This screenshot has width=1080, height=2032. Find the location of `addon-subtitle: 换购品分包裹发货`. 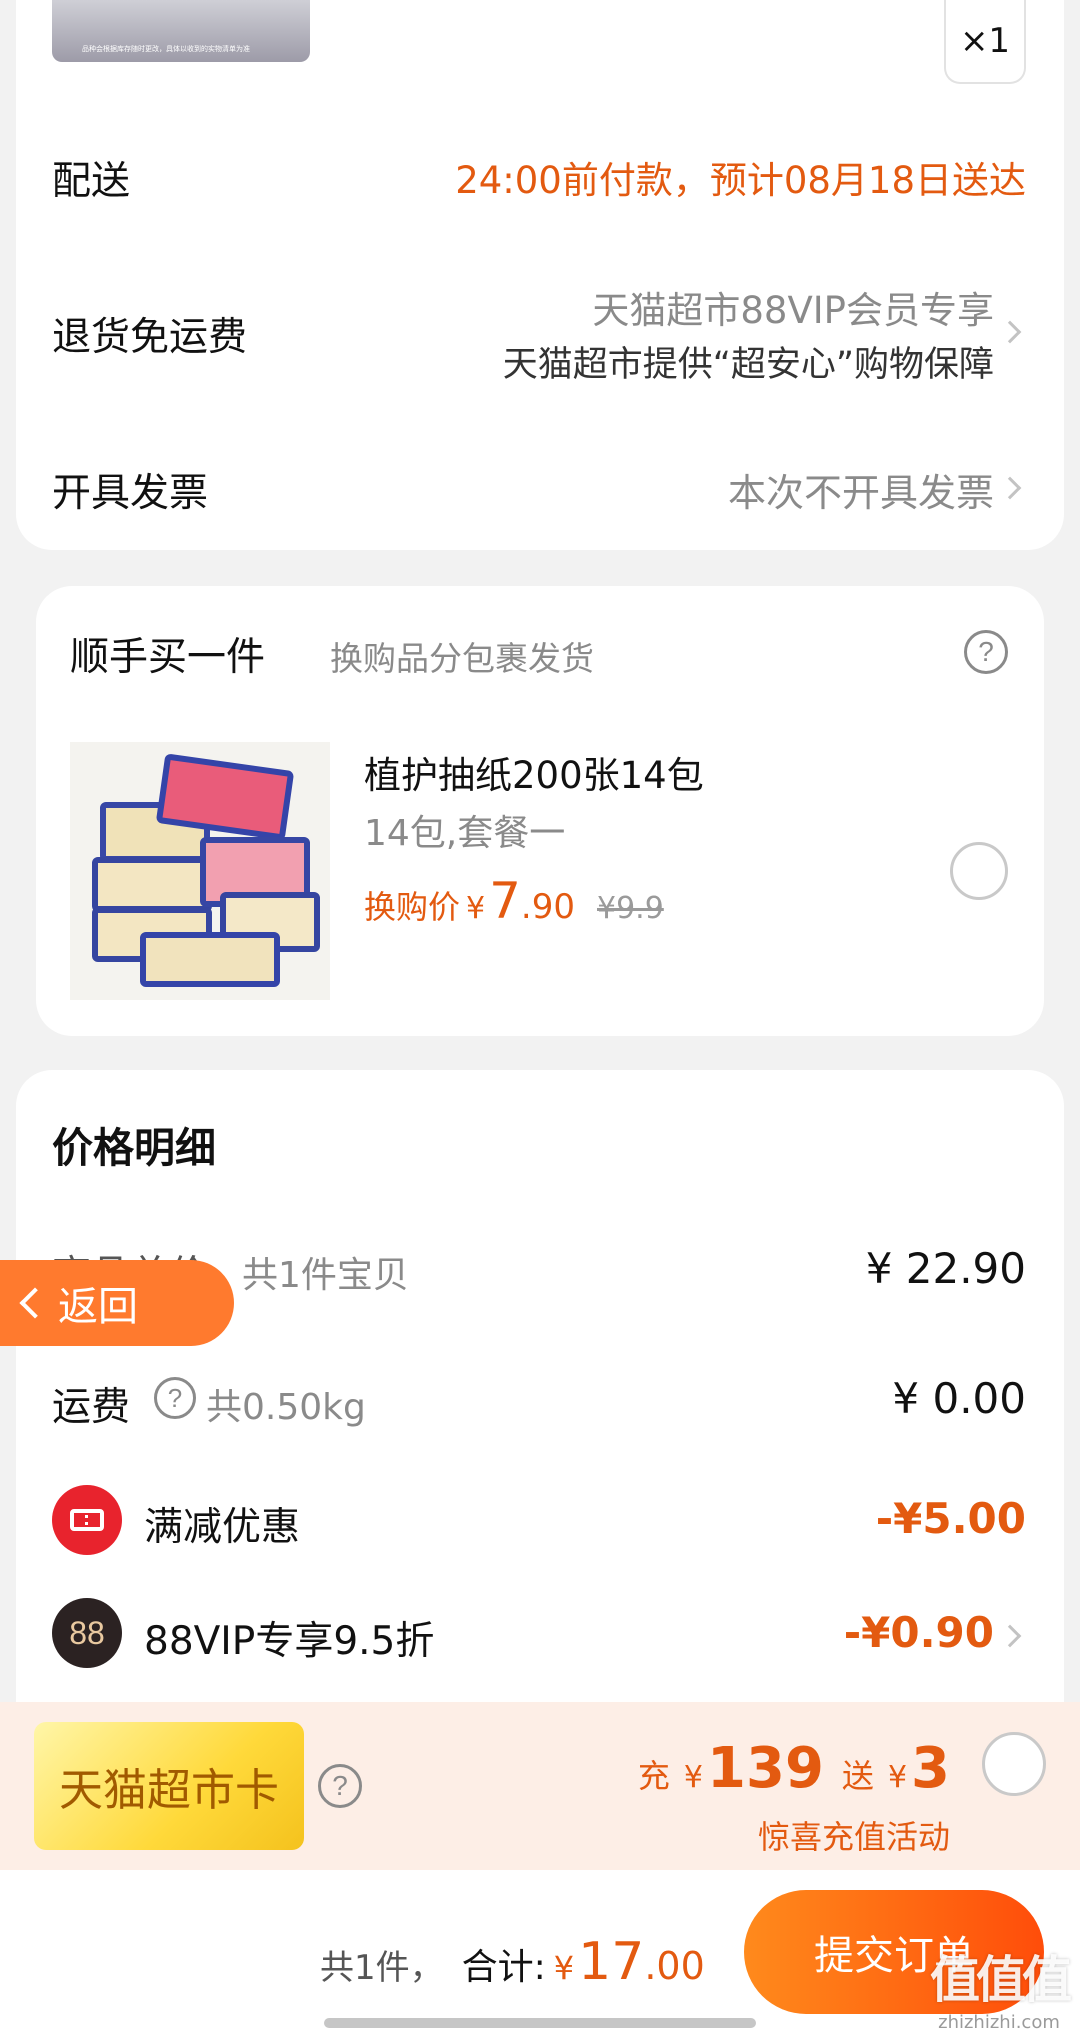

addon-subtitle: 换购品分包裹发货 is located at coordinates (462, 658).